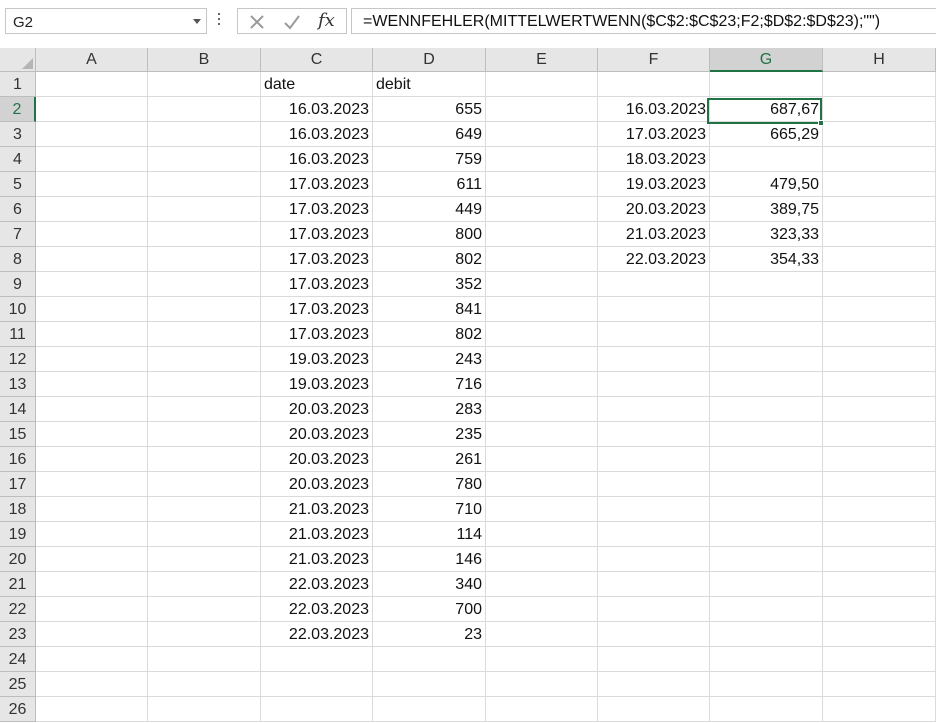 The height and width of the screenshot is (723, 936). I want to click on cell-f14, so click(654, 409).